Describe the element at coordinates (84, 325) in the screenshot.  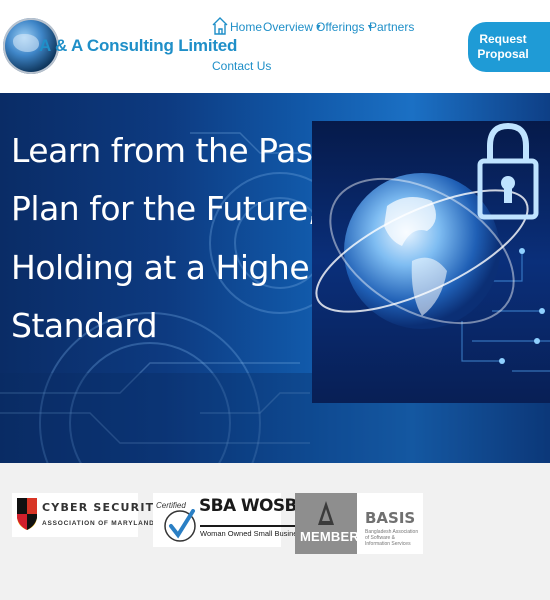
I see `hero-line-4: Standard` at that location.